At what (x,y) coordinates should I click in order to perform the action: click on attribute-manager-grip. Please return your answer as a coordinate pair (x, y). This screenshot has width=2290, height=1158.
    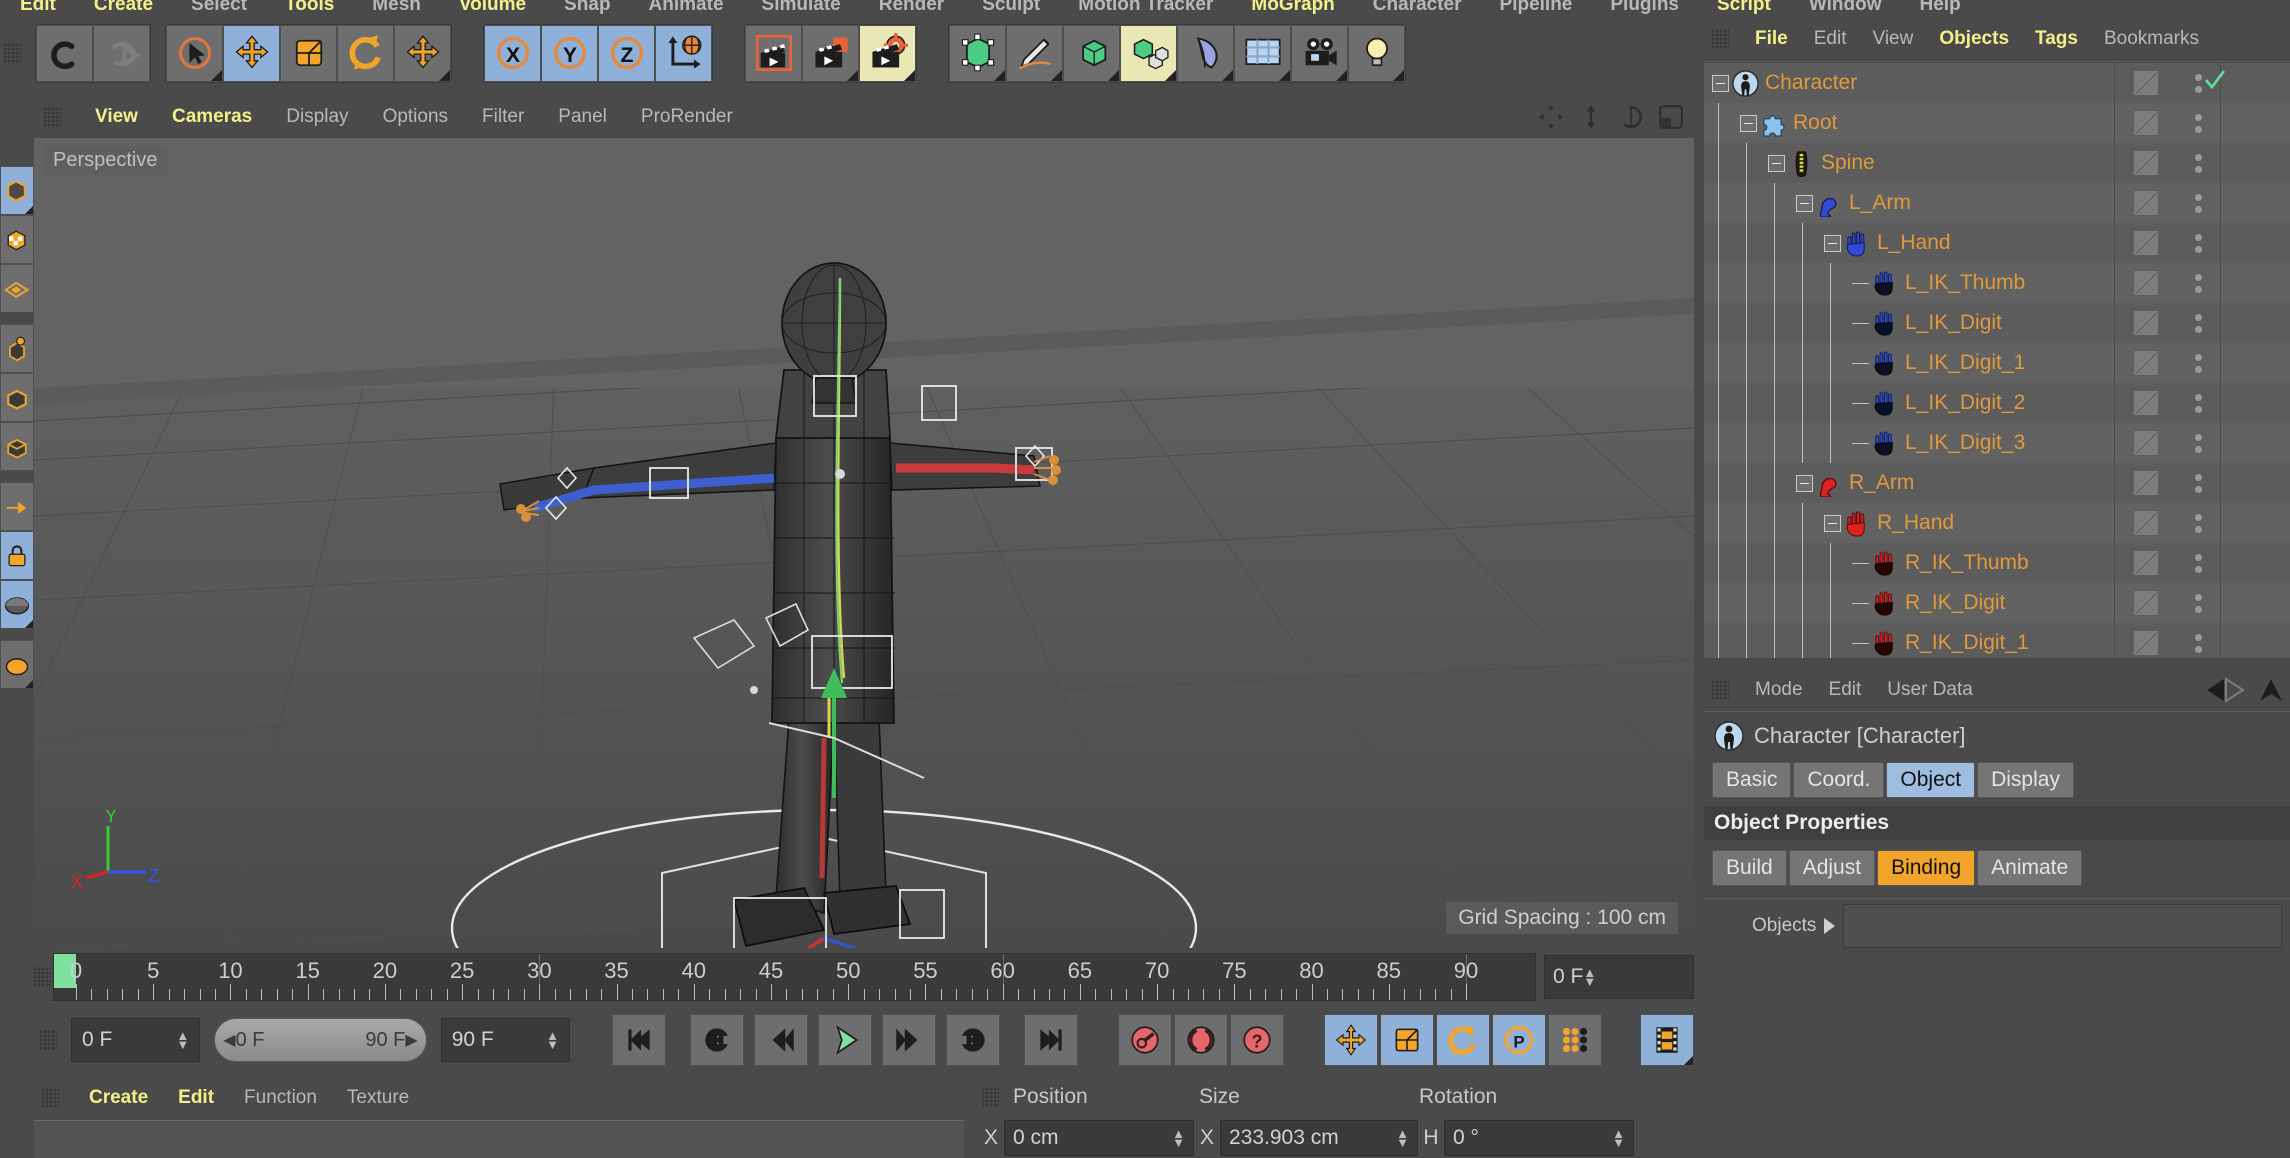
    Looking at the image, I should click on (1720, 689).